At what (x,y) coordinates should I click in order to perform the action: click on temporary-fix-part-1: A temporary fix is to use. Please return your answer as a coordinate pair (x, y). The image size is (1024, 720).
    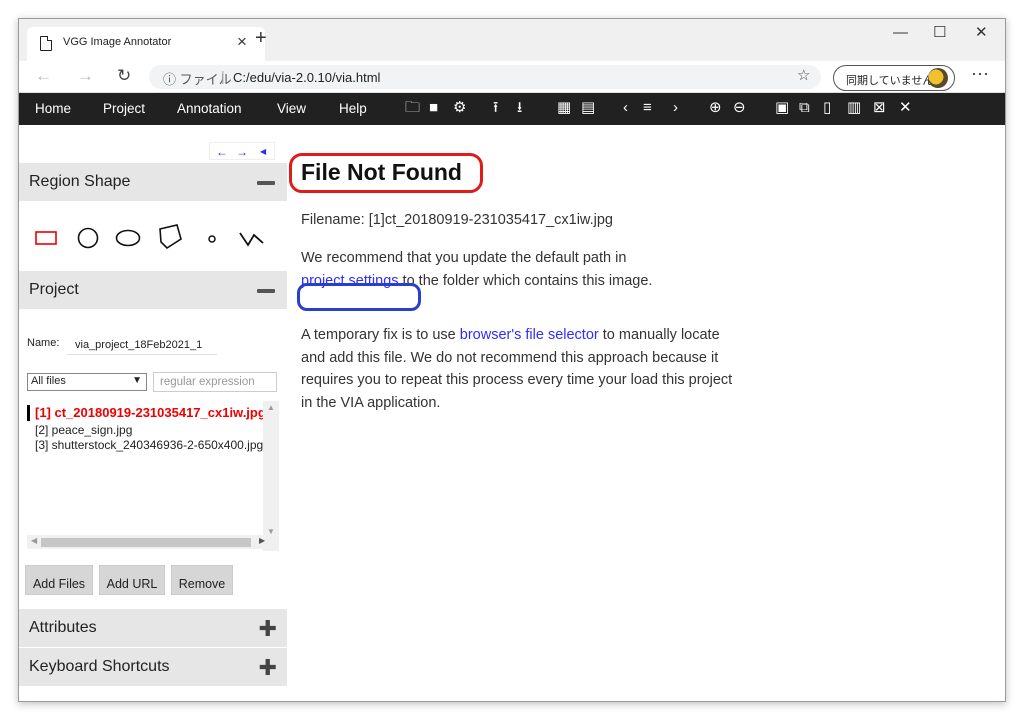
    Looking at the image, I should click on (380, 335).